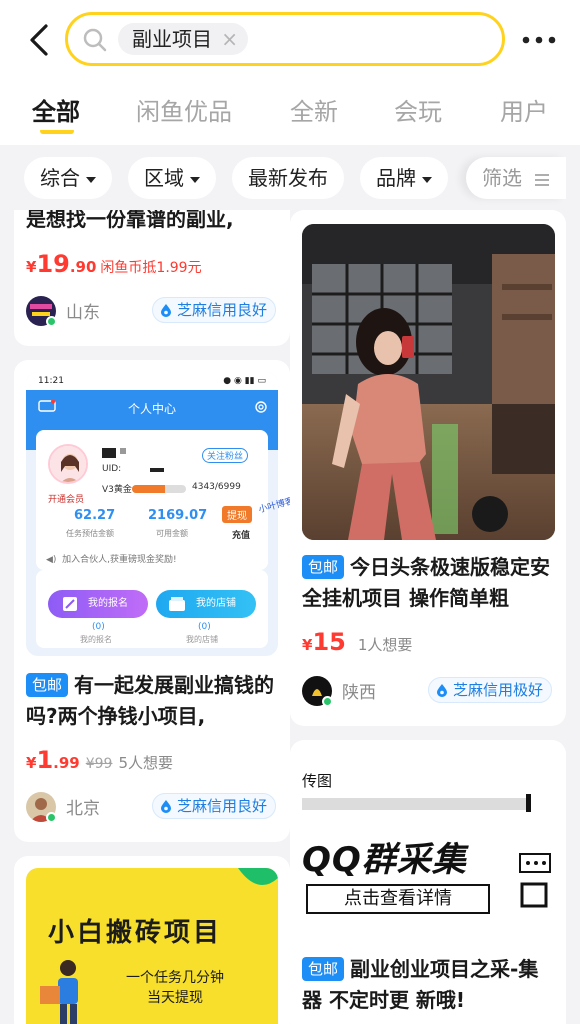 The width and height of the screenshot is (580, 1024). I want to click on recharge-label: 充值, so click(241, 536).